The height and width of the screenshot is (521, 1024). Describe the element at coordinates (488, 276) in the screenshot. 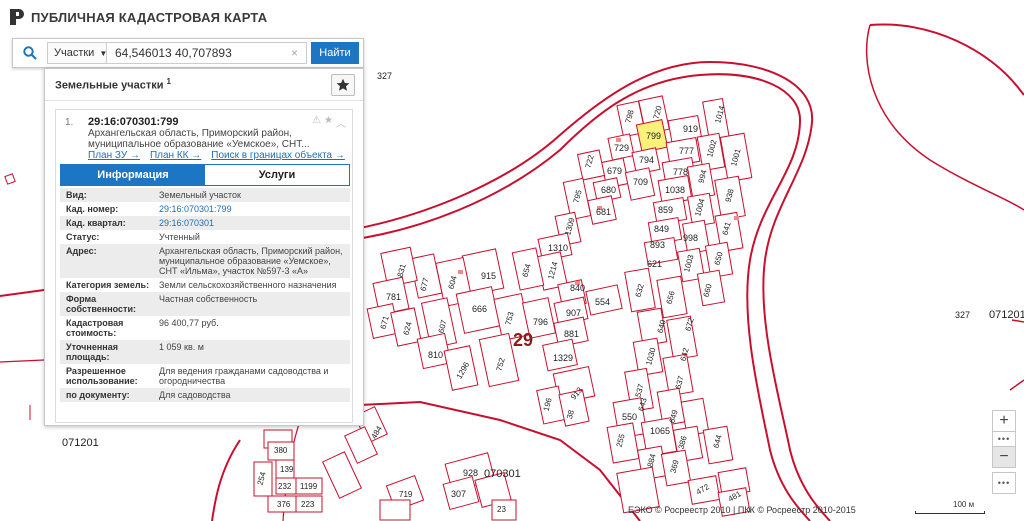

I see `parcel-label: 915` at that location.